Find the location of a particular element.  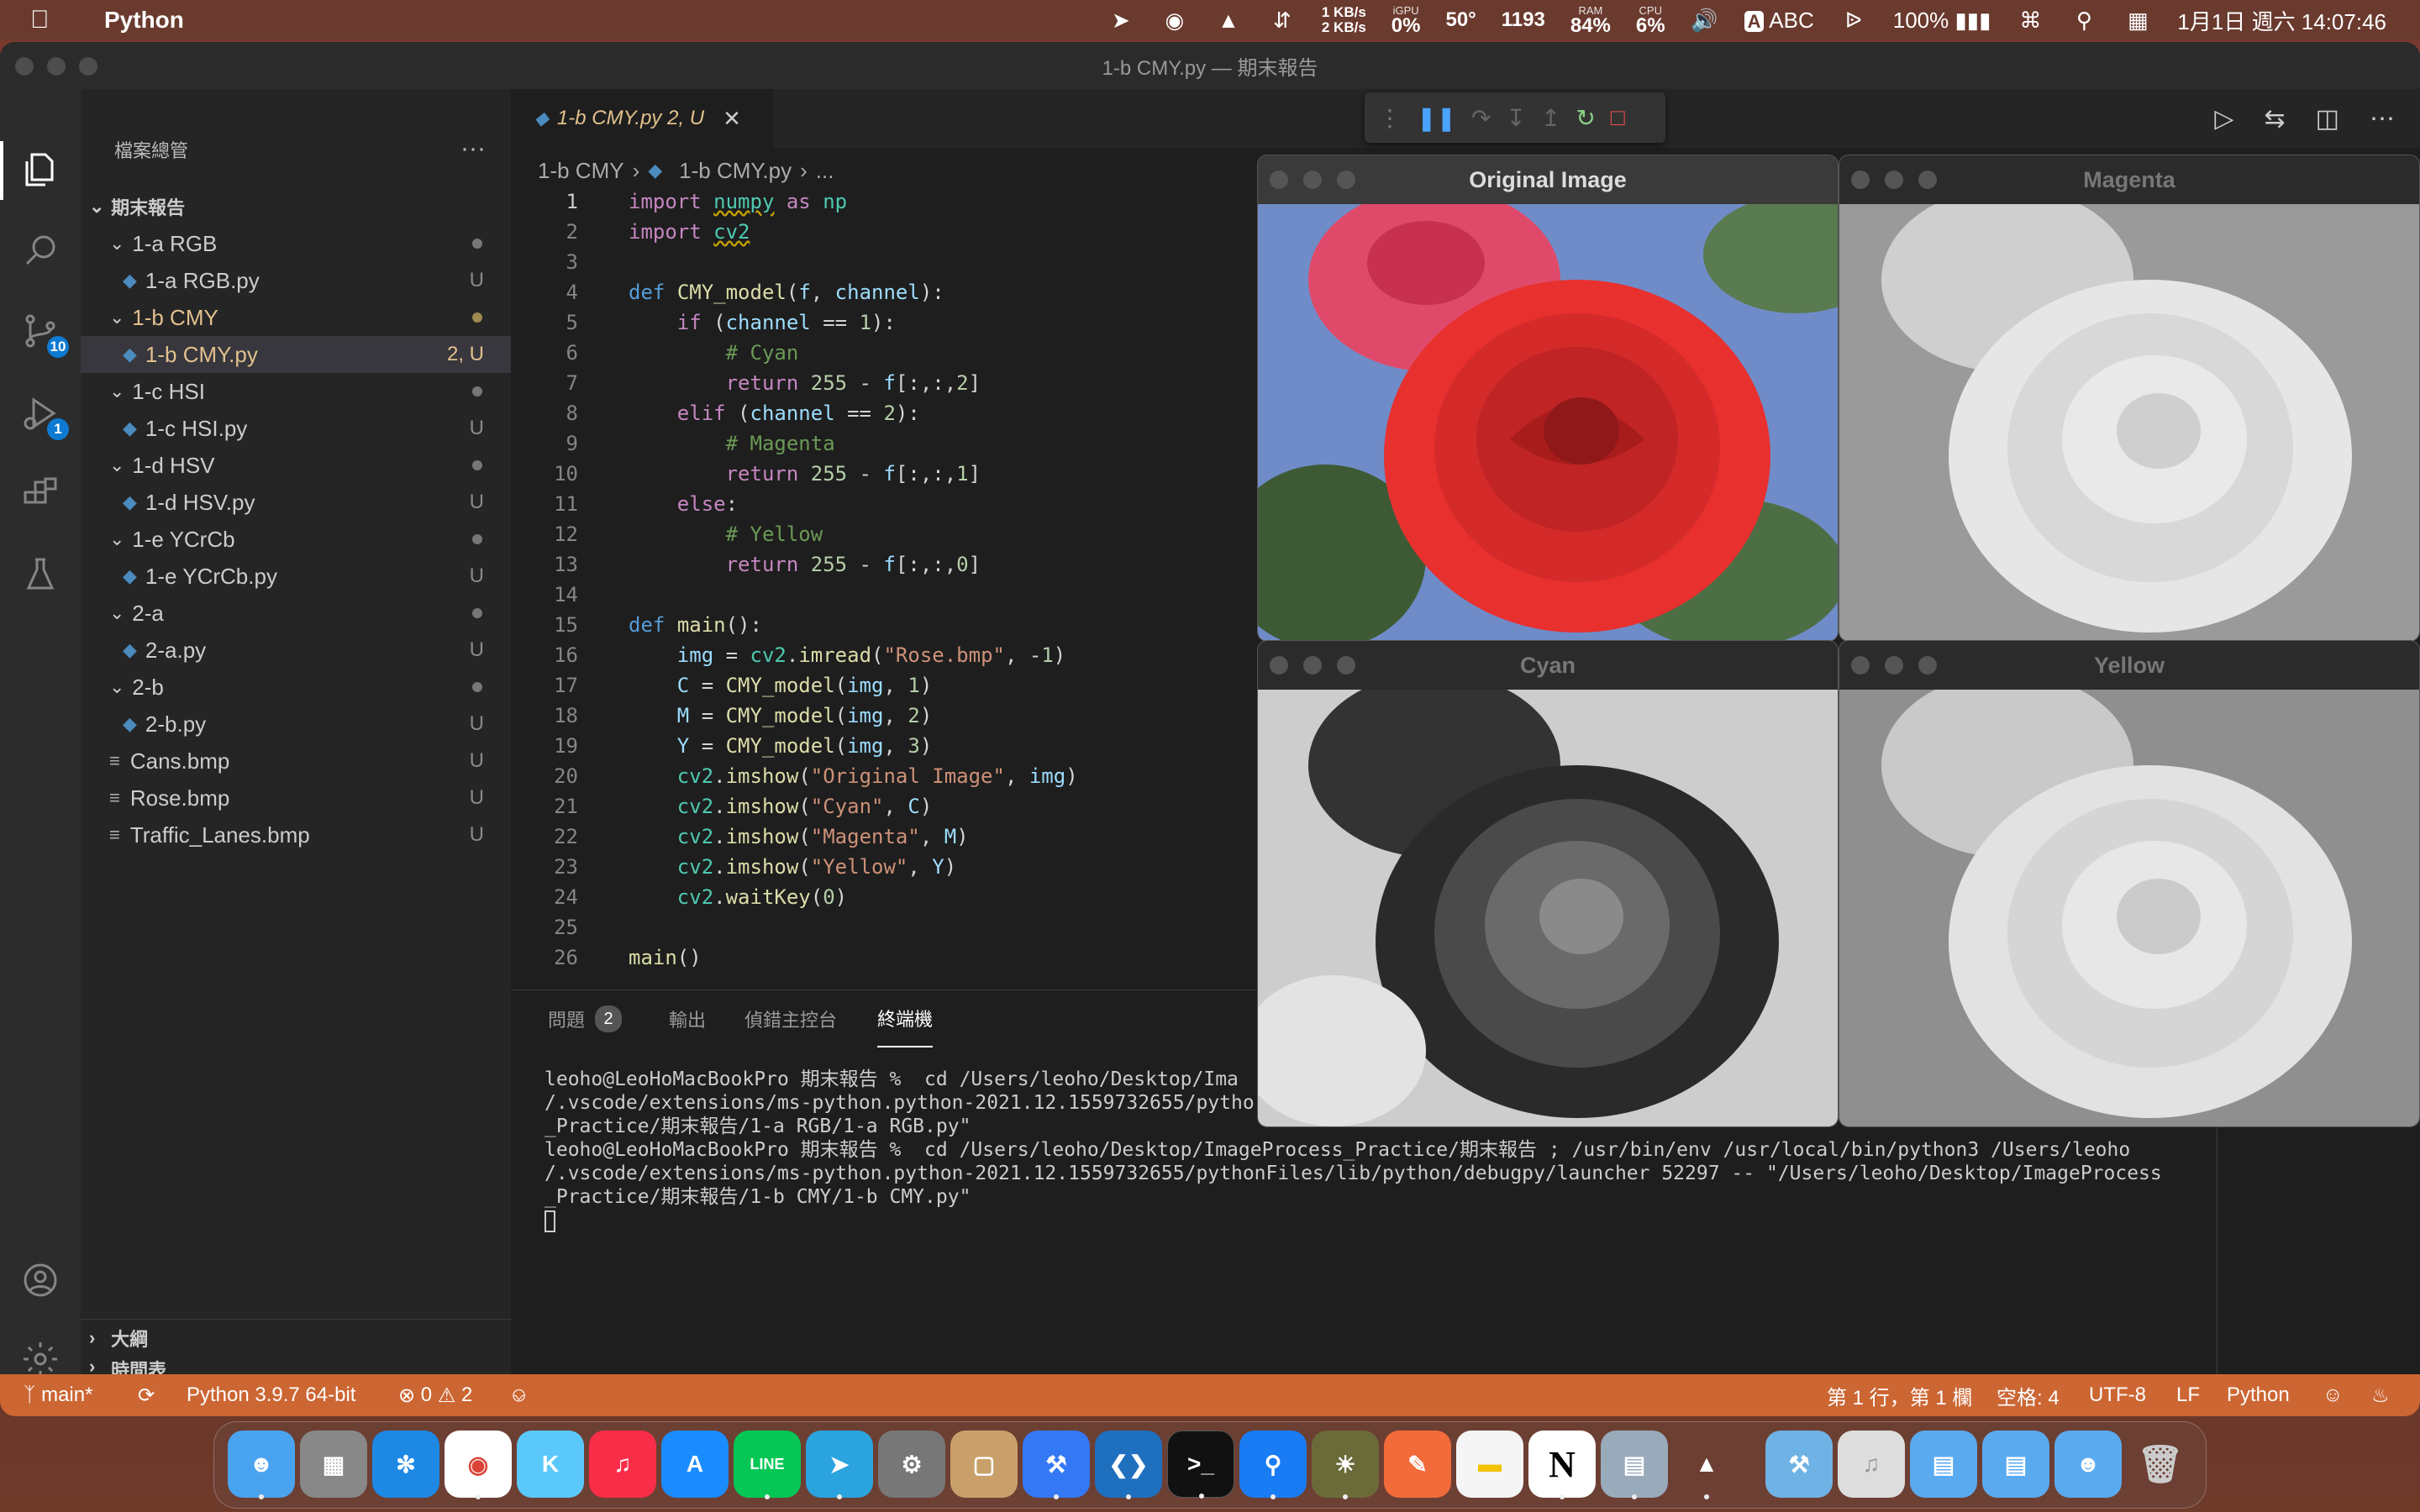

utilities-folder-icon: ⚒ is located at coordinates (1799, 1464).